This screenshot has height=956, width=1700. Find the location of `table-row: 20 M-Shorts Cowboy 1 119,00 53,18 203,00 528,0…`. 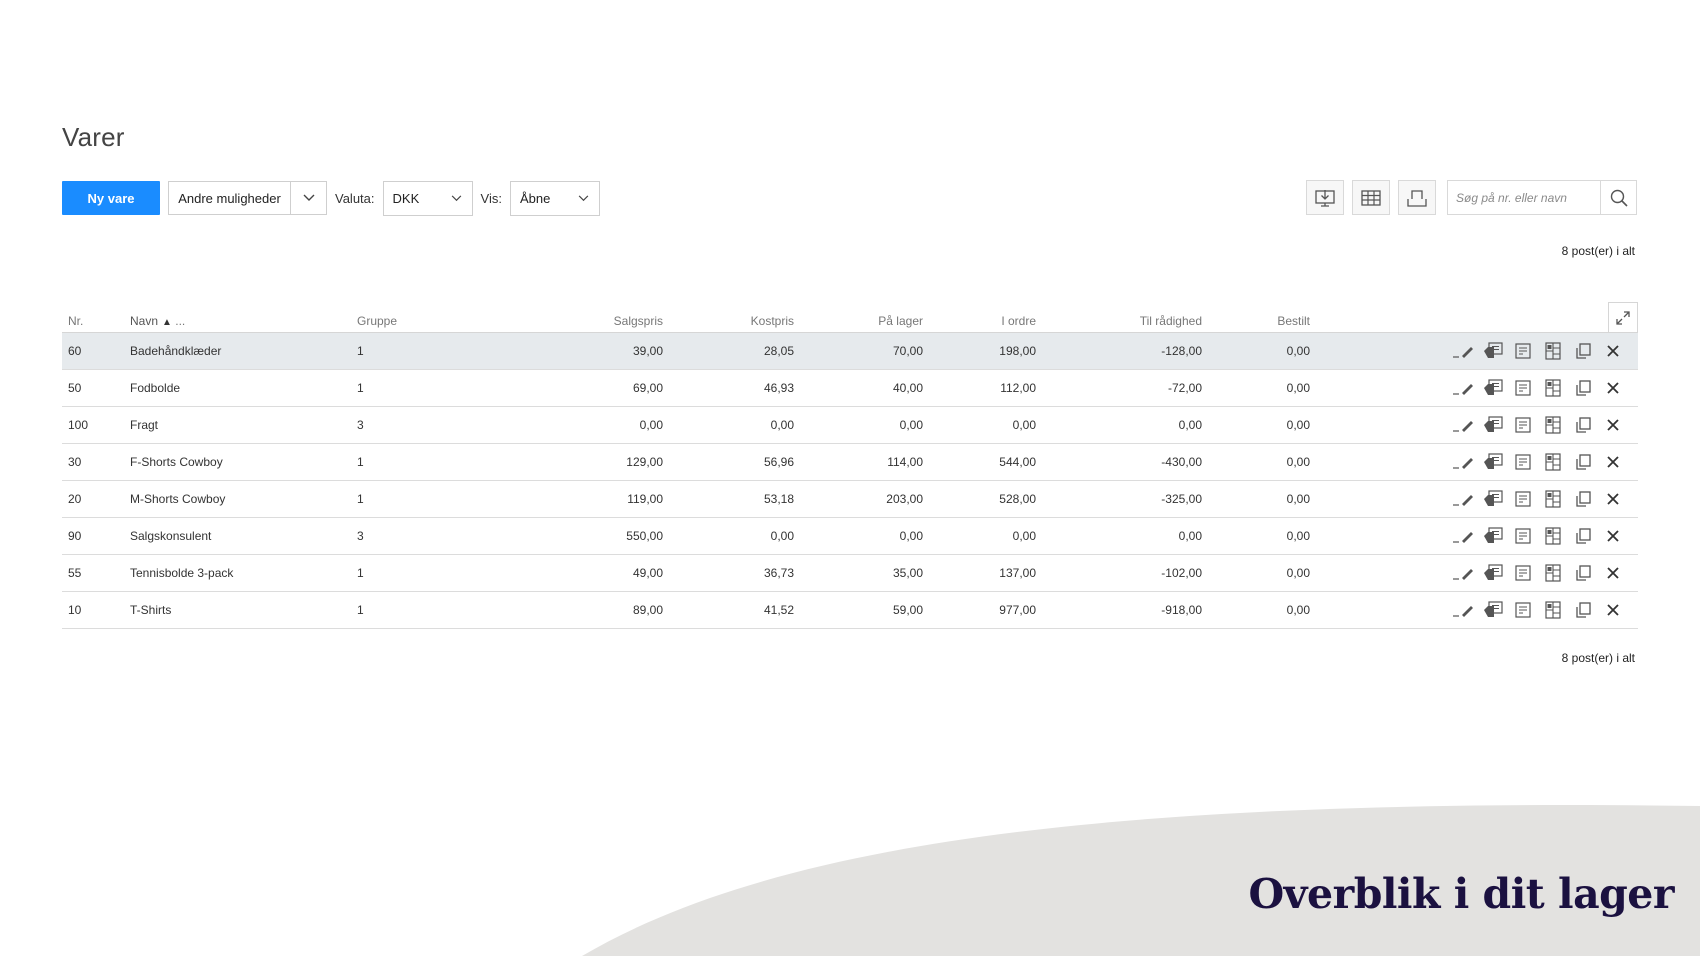

table-row: 20 M-Shorts Cowboy 1 119,00 53,18 203,00 528,0… is located at coordinates (850, 499).